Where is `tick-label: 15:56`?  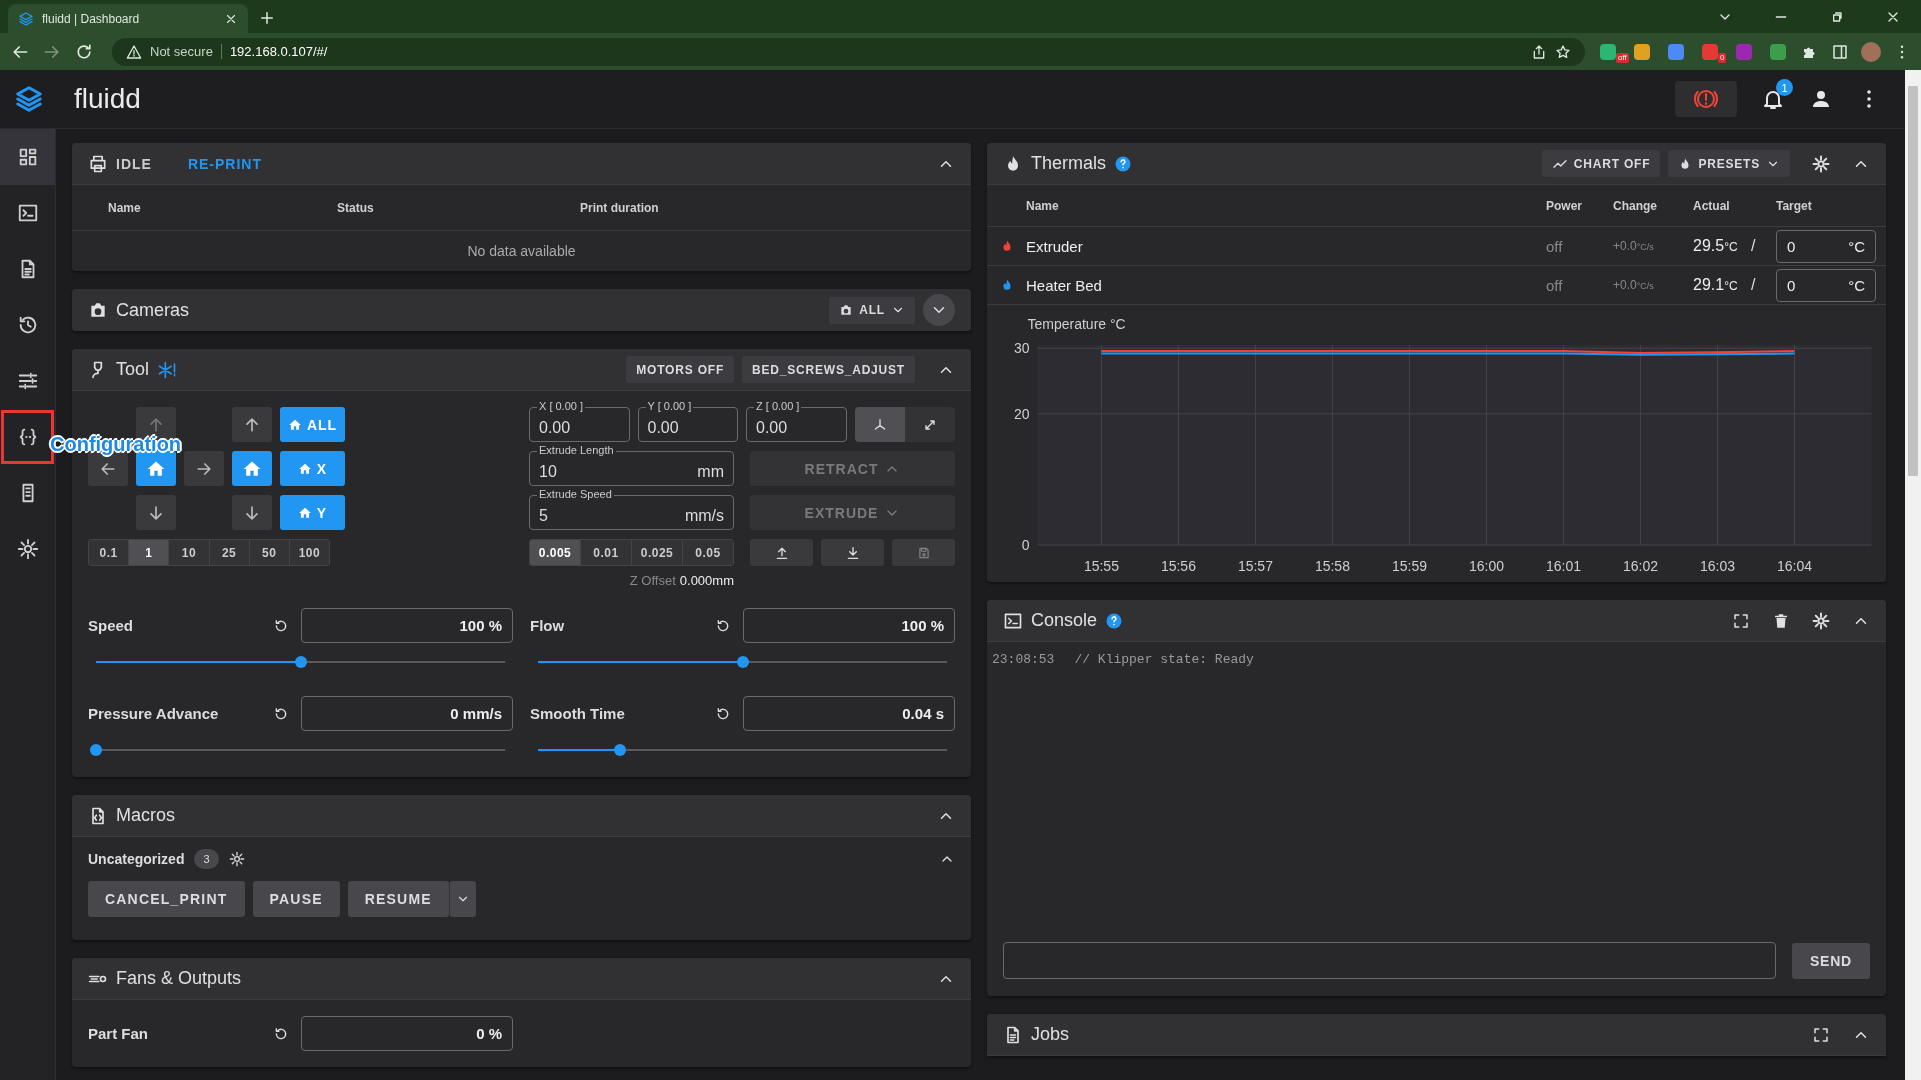 tick-label: 15:56 is located at coordinates (1178, 566).